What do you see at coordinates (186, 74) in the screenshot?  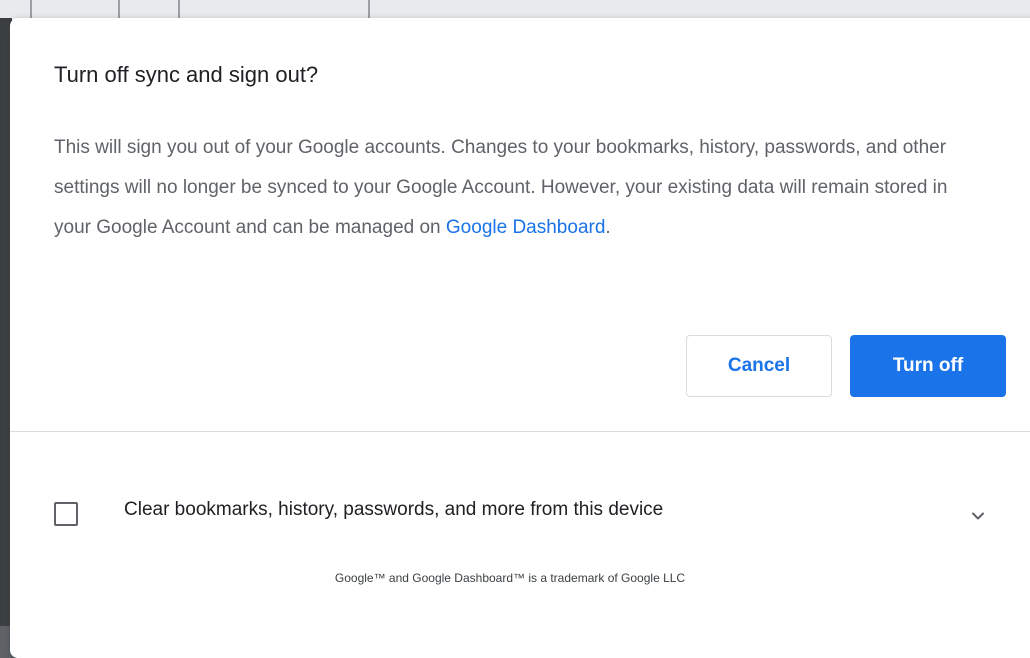 I see `dialog-title: Turn off sync and sign out?` at bounding box center [186, 74].